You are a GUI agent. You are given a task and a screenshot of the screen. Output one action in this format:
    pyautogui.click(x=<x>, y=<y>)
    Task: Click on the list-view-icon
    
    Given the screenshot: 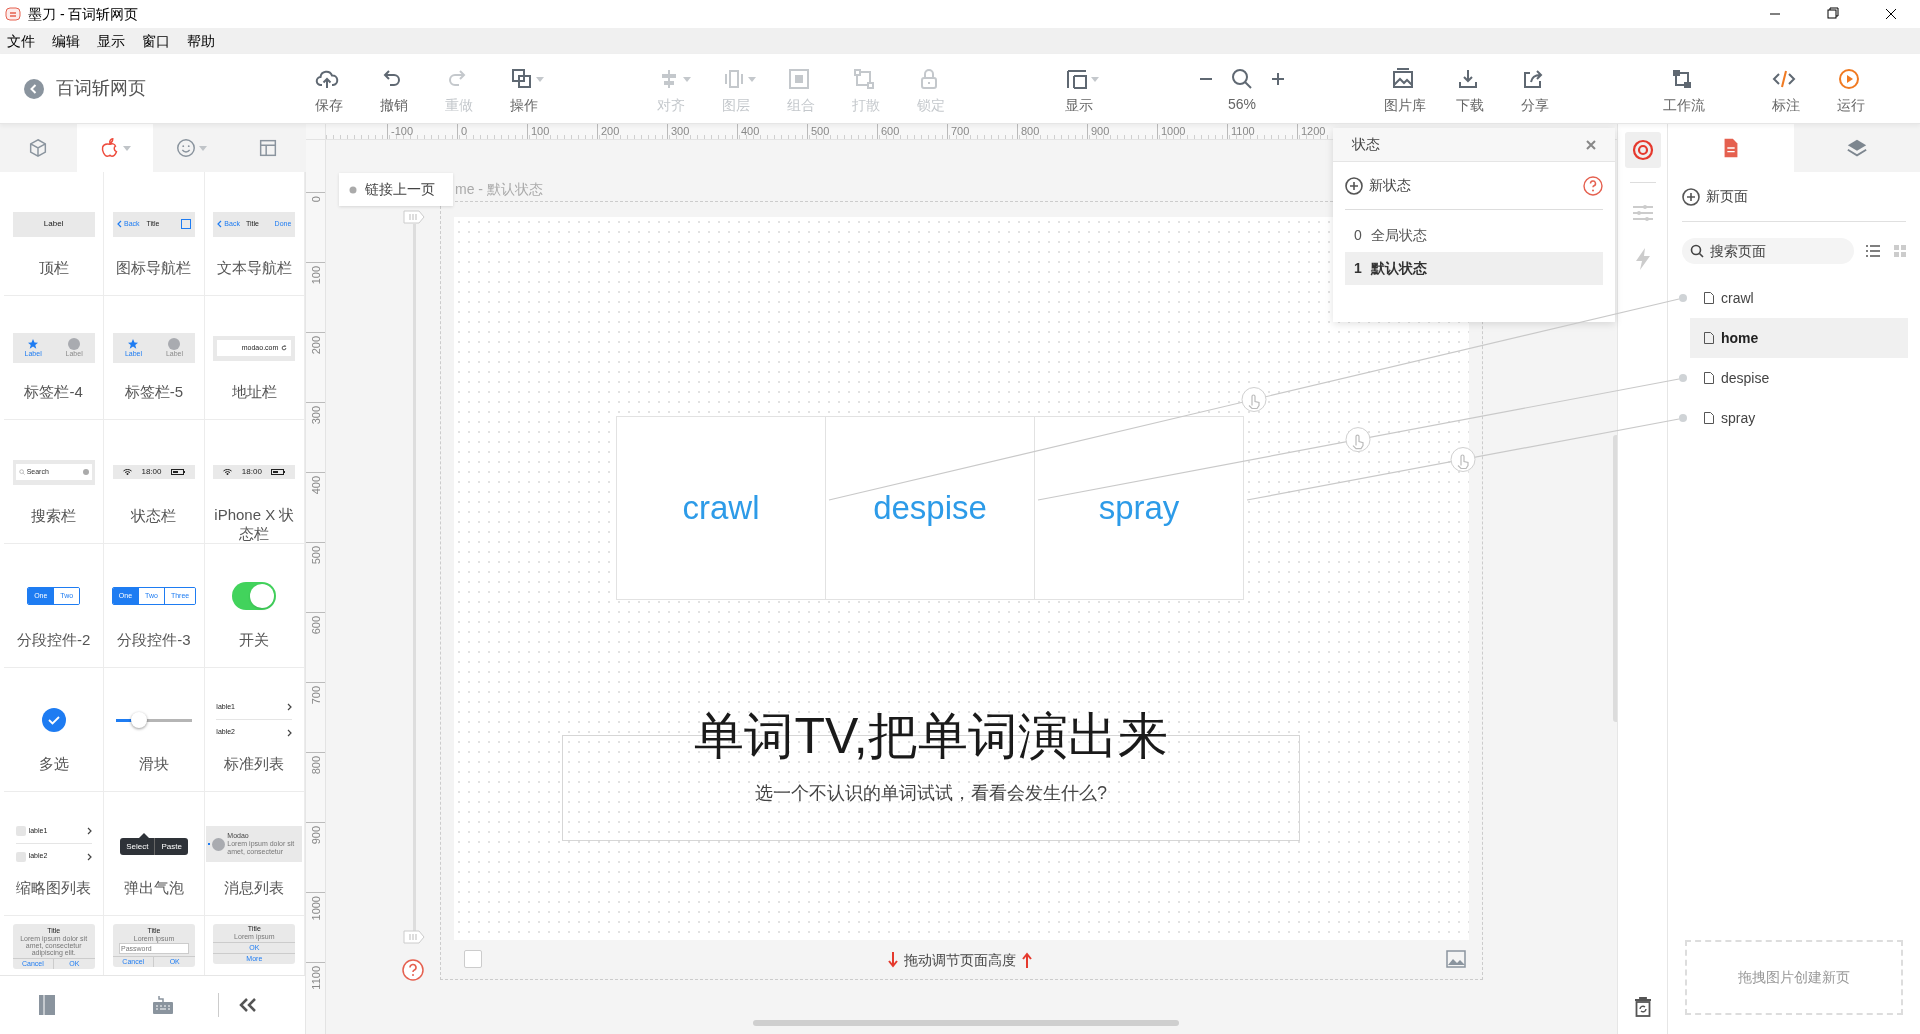 What is the action you would take?
    pyautogui.click(x=1873, y=251)
    